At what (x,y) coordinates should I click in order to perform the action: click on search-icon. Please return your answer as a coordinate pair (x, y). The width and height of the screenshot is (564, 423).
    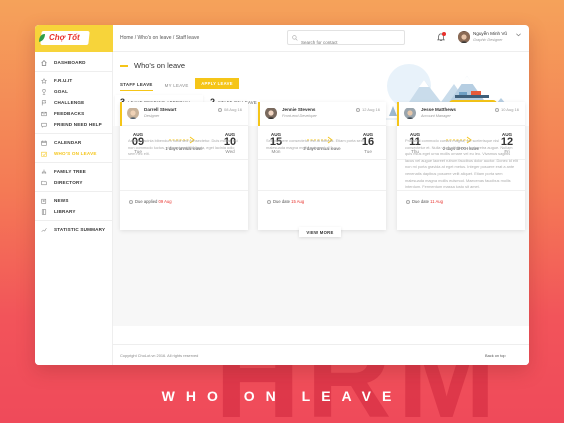
    Looking at the image, I should click on (295, 38).